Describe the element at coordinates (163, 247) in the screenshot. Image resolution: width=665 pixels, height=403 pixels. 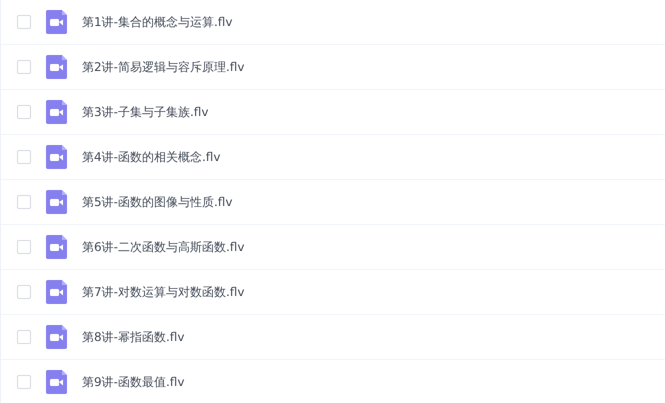
I see `file-name: 第6讲-二次函数与高斯函数.flv` at that location.